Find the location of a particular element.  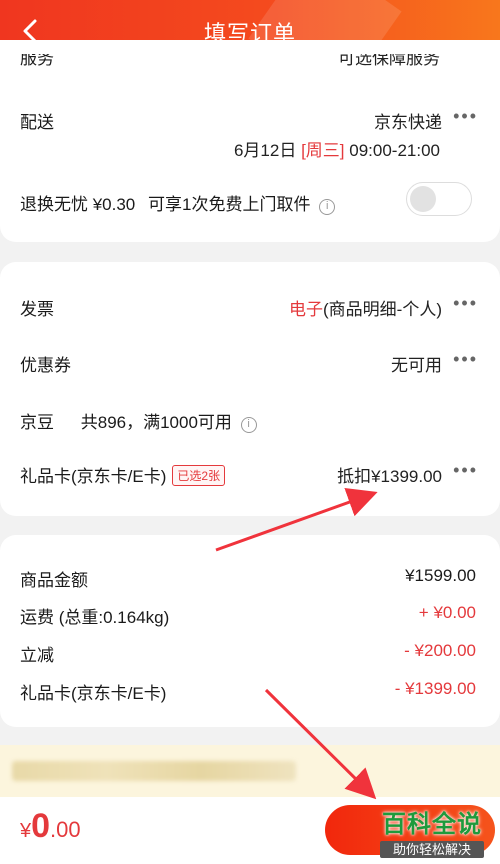

watermark-title: 百科全说 is located at coordinates (432, 824).